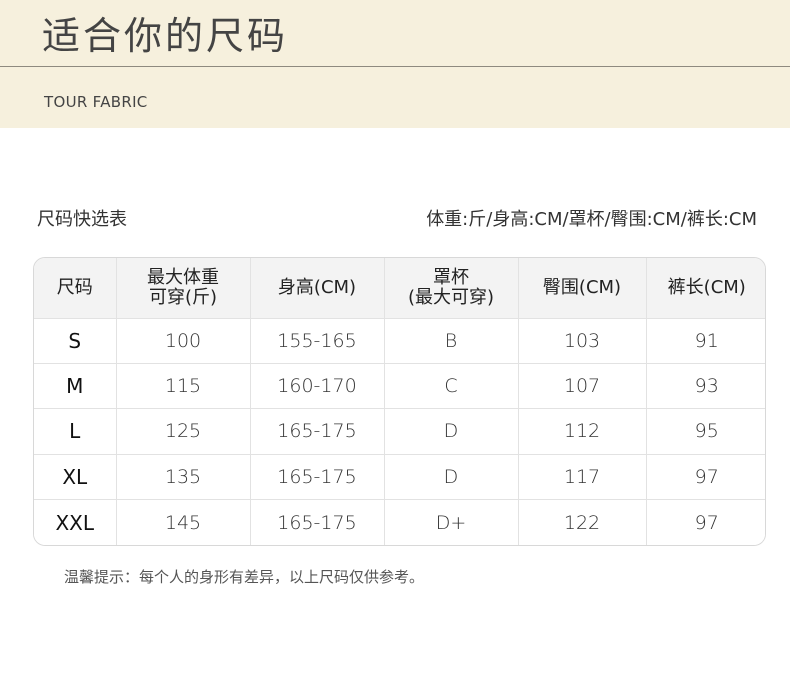 This screenshot has width=790, height=694. I want to click on cell-hip: 122, so click(582, 522).